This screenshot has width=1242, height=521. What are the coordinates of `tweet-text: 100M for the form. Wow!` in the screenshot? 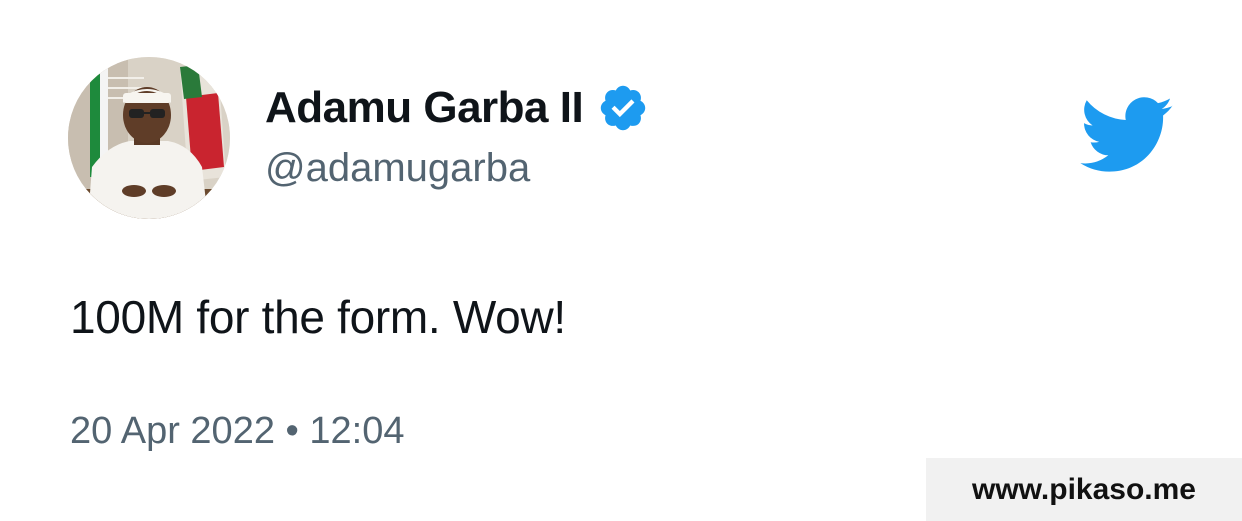 It's located at (318, 317).